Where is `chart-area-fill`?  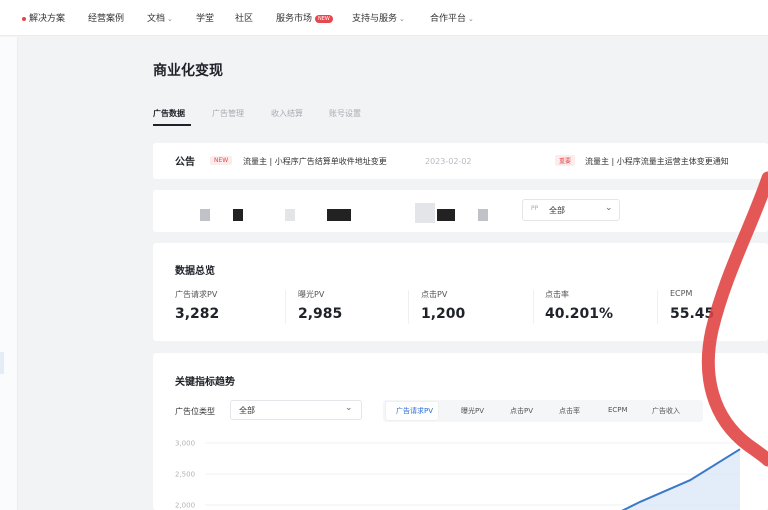
chart-area-fill is located at coordinates (665, 479).